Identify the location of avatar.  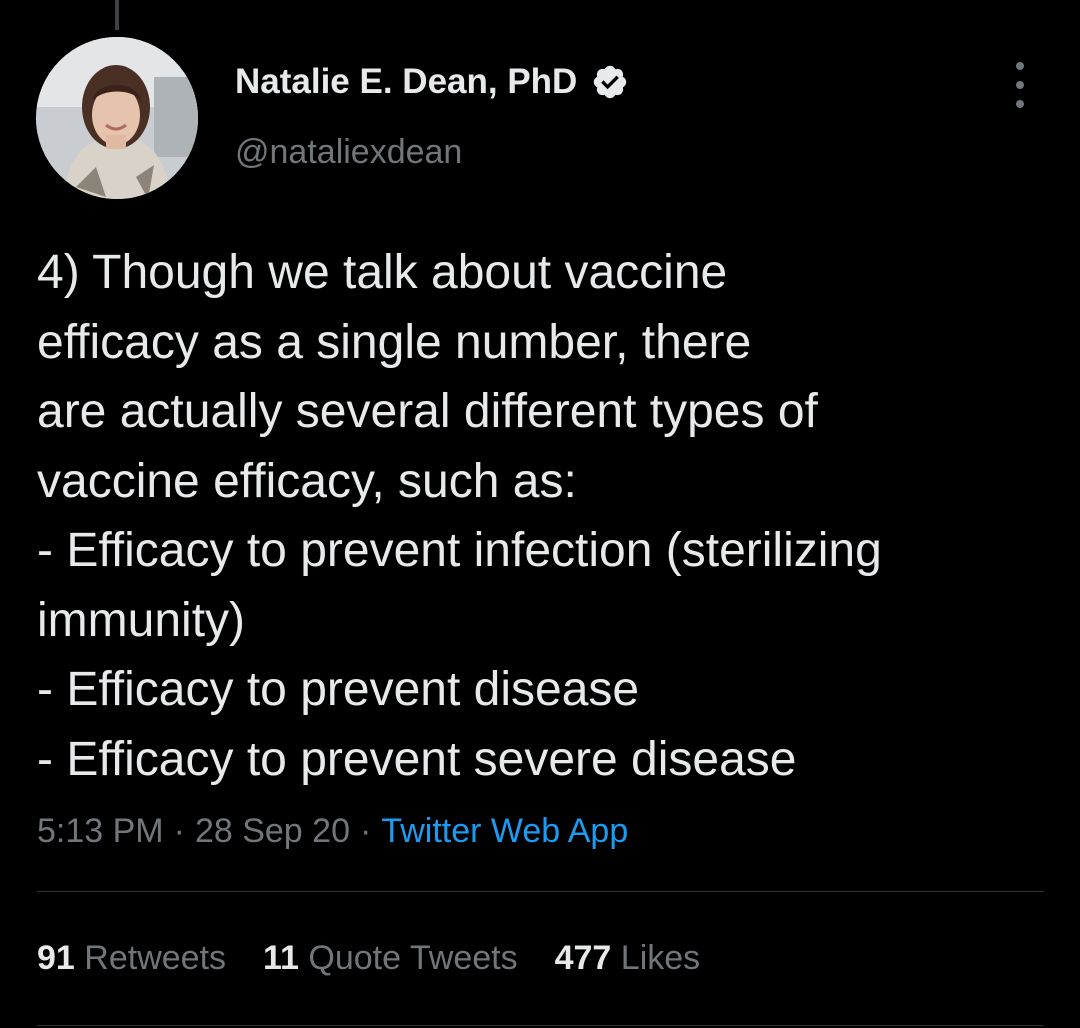
(117, 118).